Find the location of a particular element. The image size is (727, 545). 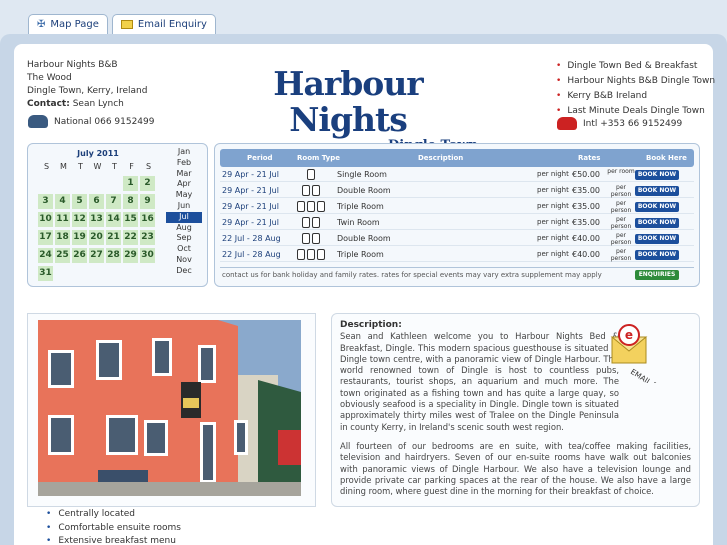

calendar-day: 20 is located at coordinates (96, 237).